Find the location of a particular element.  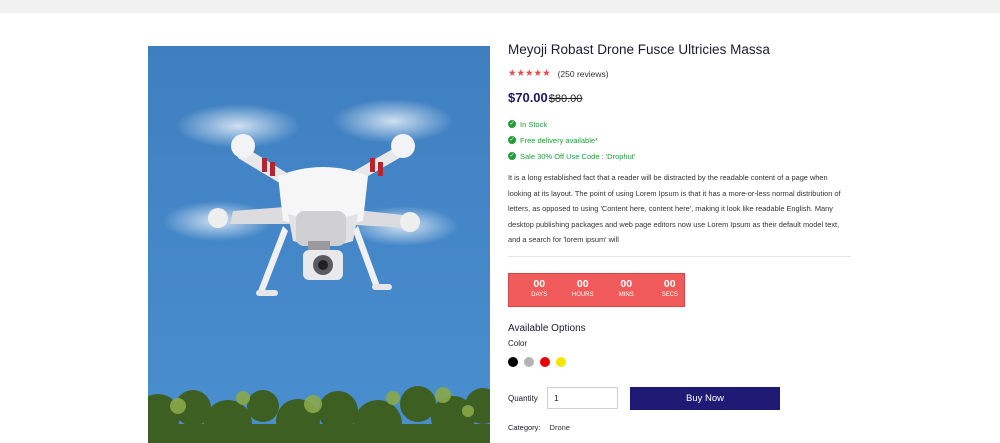

color-swatches is located at coordinates (540, 362).